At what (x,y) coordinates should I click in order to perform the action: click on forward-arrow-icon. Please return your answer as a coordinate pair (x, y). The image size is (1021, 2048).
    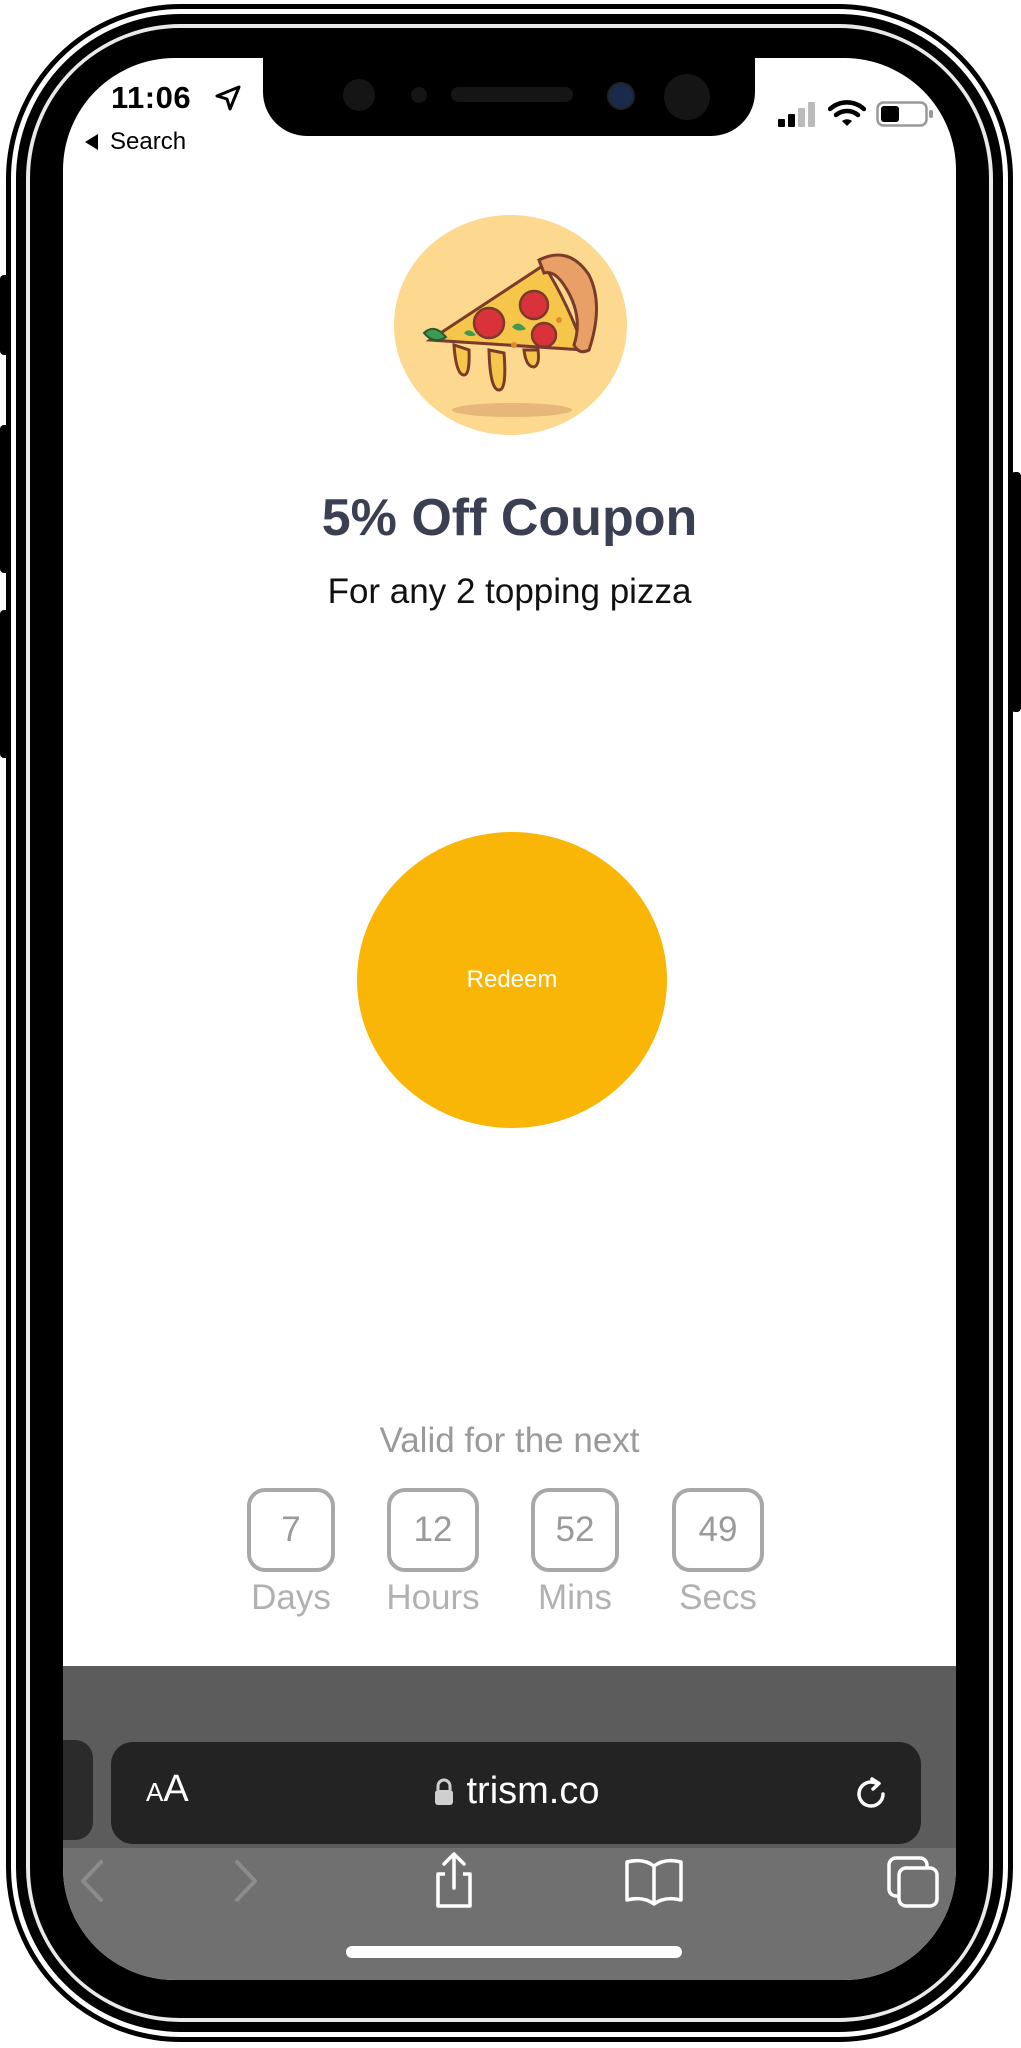
    Looking at the image, I should click on (244, 1881).